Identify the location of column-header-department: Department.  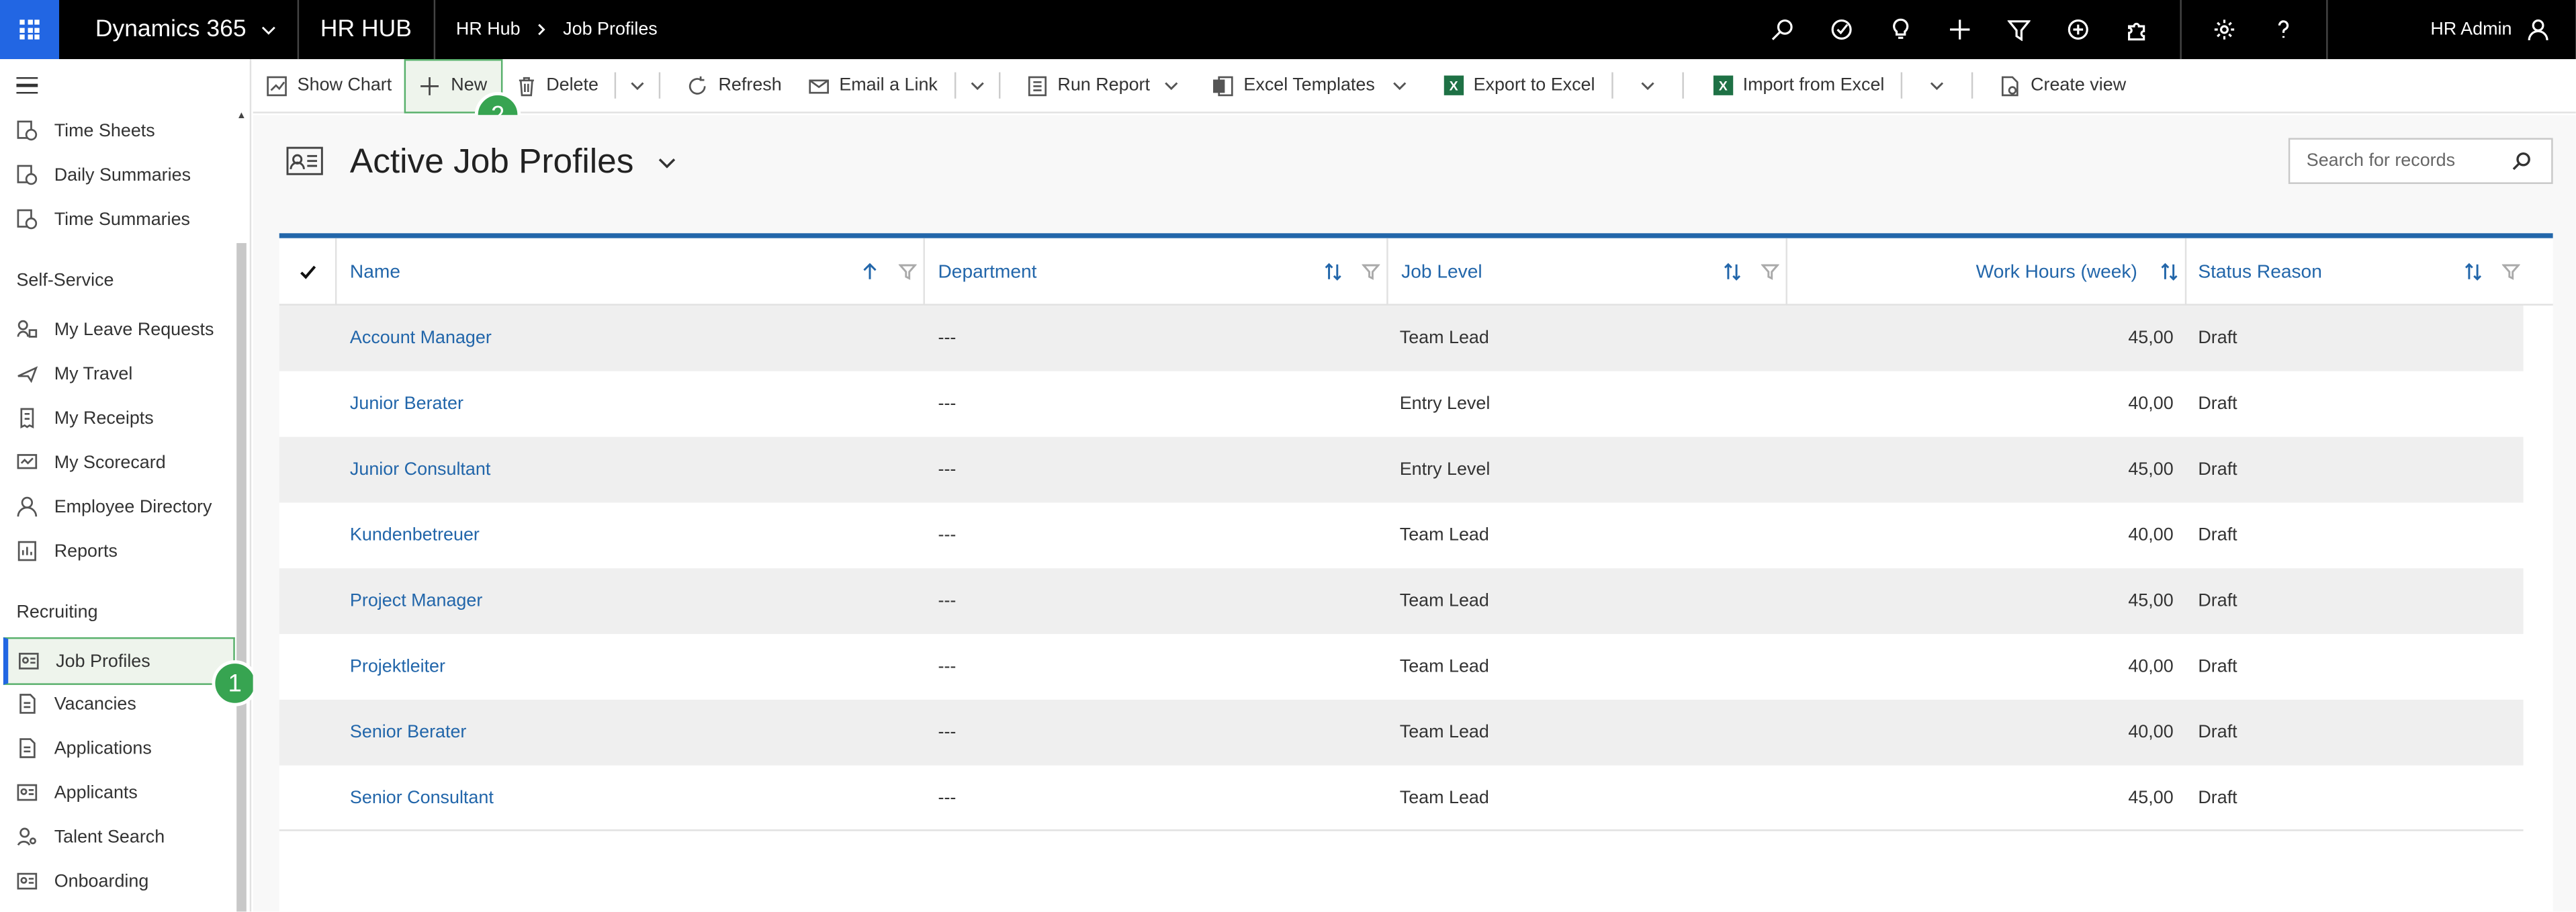
(1156, 272).